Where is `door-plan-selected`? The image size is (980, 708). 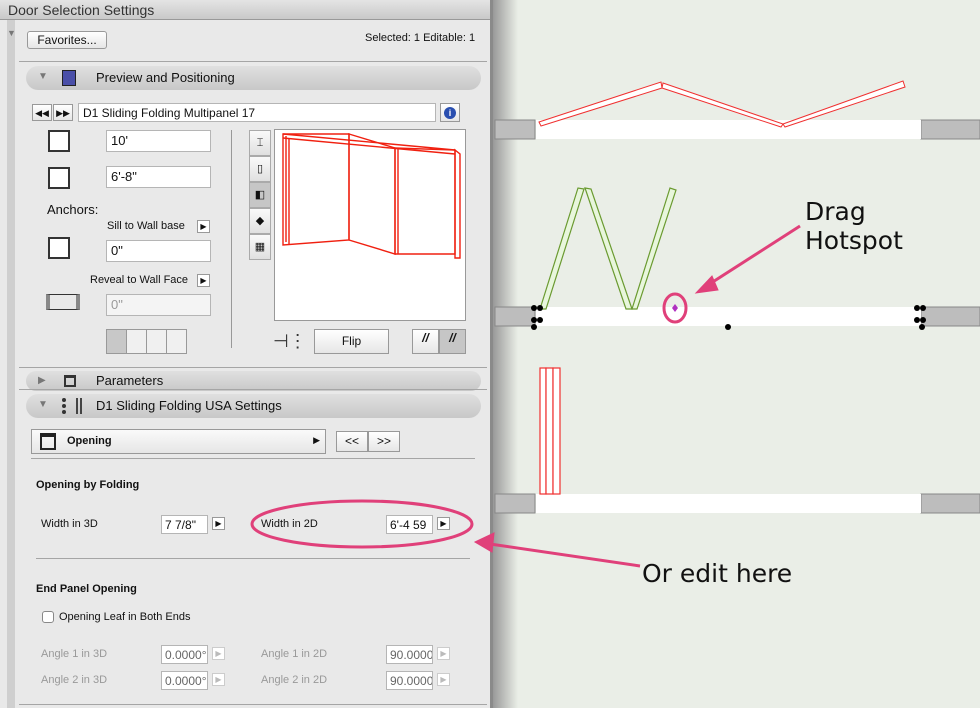 door-plan-selected is located at coordinates (608, 248).